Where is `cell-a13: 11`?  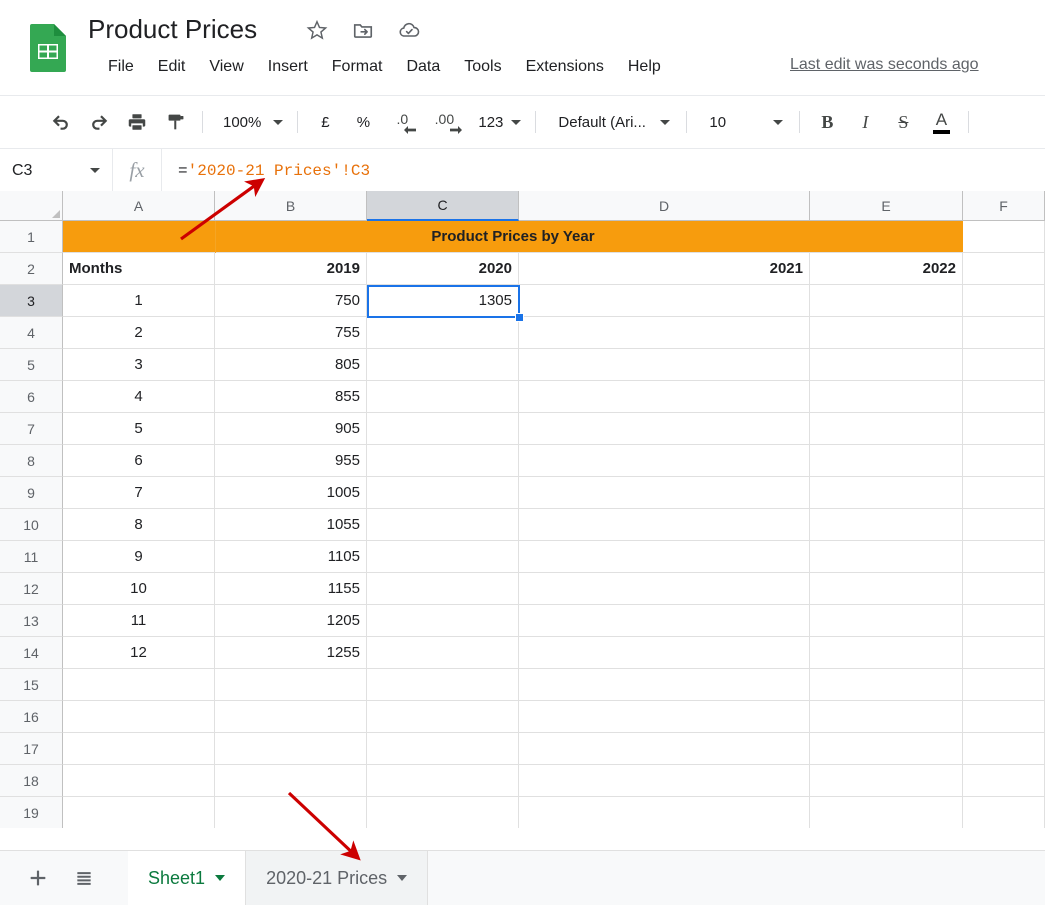
cell-a13: 11 is located at coordinates (139, 621).